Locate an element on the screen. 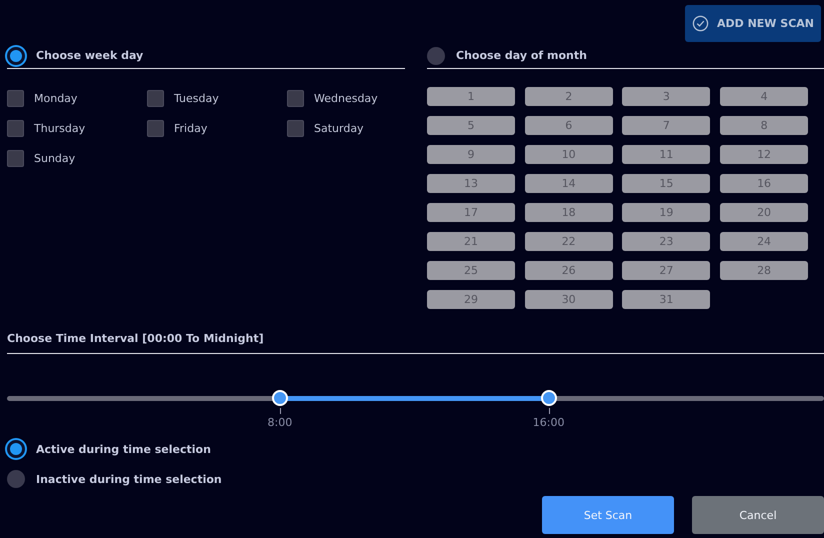 Image resolution: width=824 pixels, height=538 pixels. set-scan-button: Set Scan is located at coordinates (608, 515).